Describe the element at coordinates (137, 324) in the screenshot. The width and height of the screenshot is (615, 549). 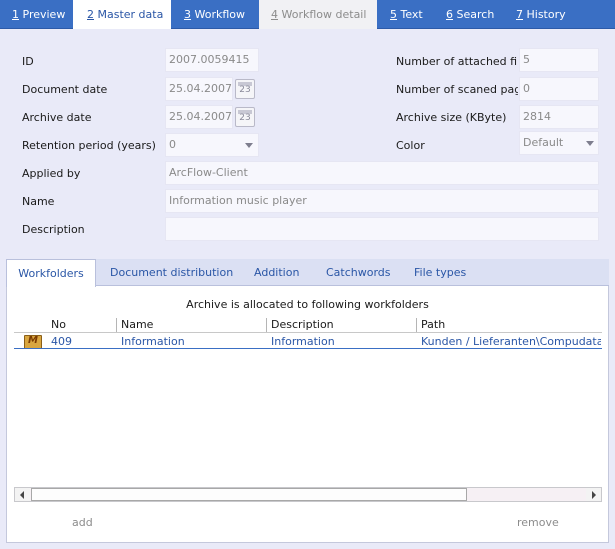
I see `column-header-name: Name` at that location.